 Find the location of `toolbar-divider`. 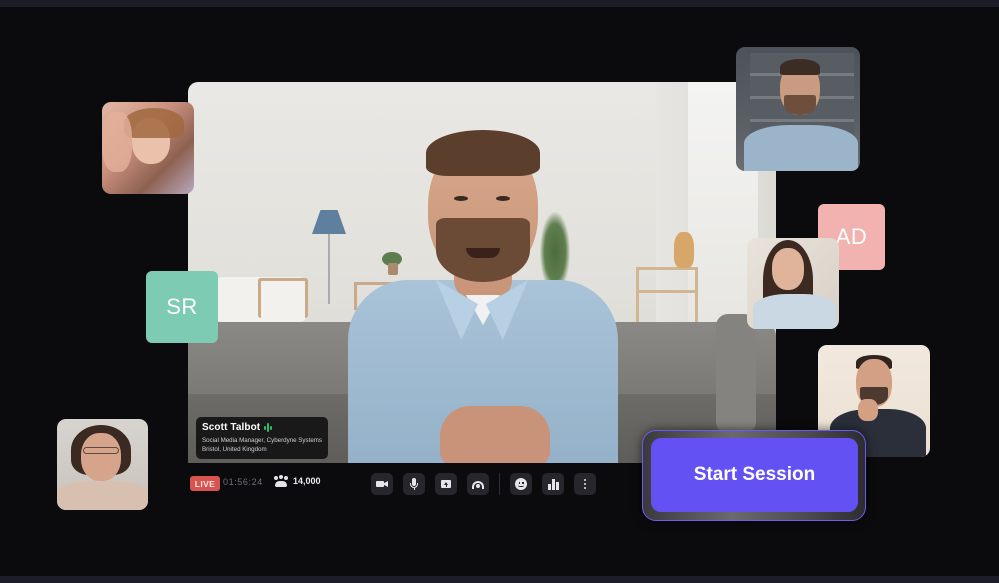

toolbar-divider is located at coordinates (499, 484).